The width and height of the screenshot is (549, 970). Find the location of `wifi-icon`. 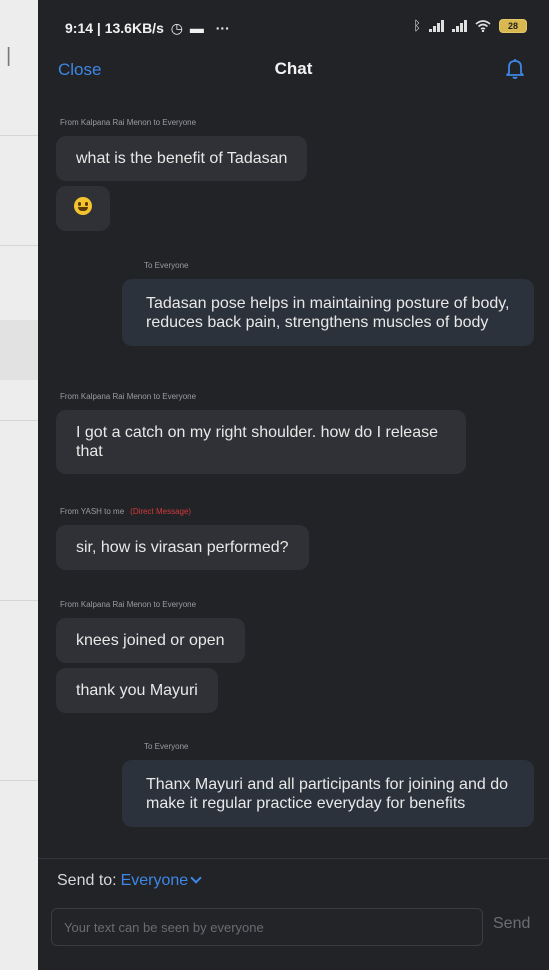

wifi-icon is located at coordinates (483, 25).